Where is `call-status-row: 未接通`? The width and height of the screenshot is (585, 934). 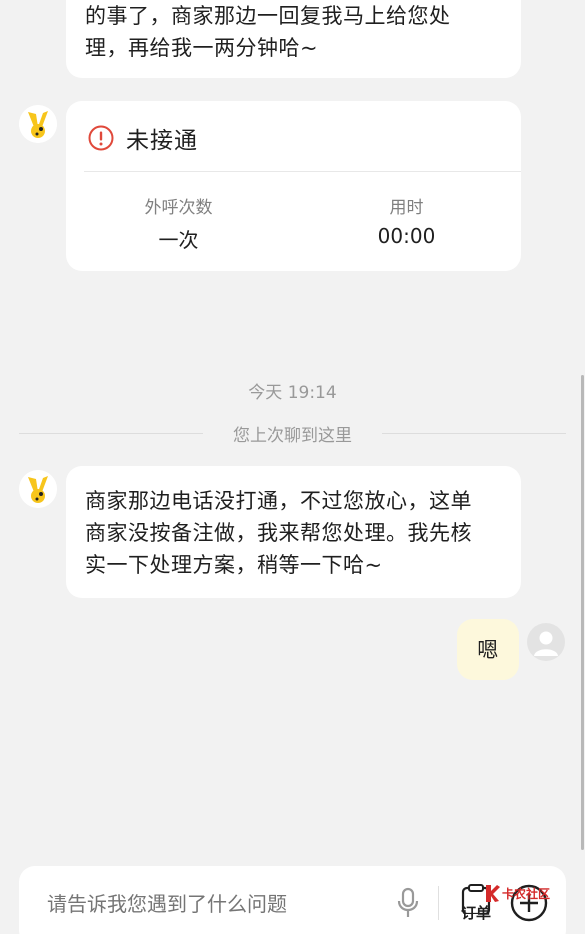 call-status-row: 未接通 is located at coordinates (143, 138).